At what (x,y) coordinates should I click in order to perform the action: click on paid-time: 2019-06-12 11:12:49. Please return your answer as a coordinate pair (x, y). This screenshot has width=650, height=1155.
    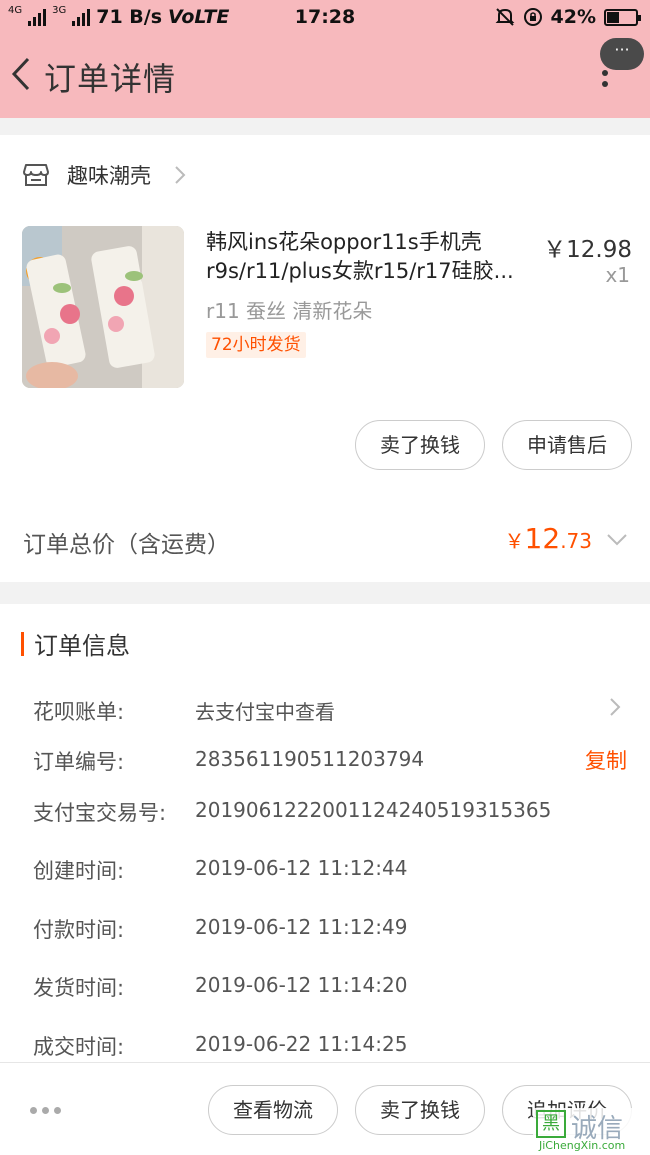
    Looking at the image, I should click on (301, 927).